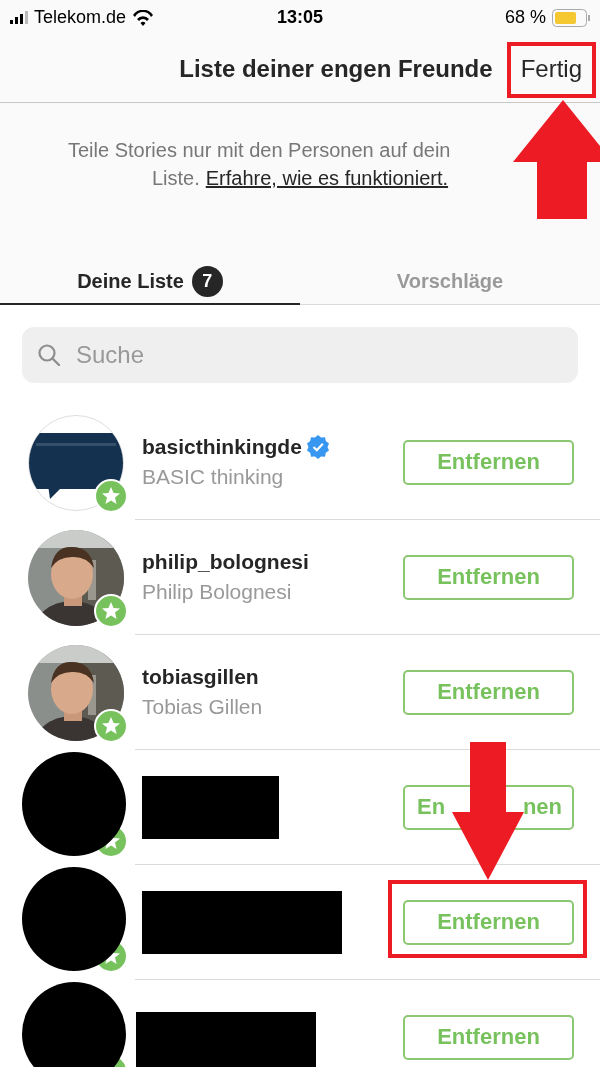 The image size is (600, 1067). Describe the element at coordinates (143, 17) in the screenshot. I see `wifi-icon` at that location.